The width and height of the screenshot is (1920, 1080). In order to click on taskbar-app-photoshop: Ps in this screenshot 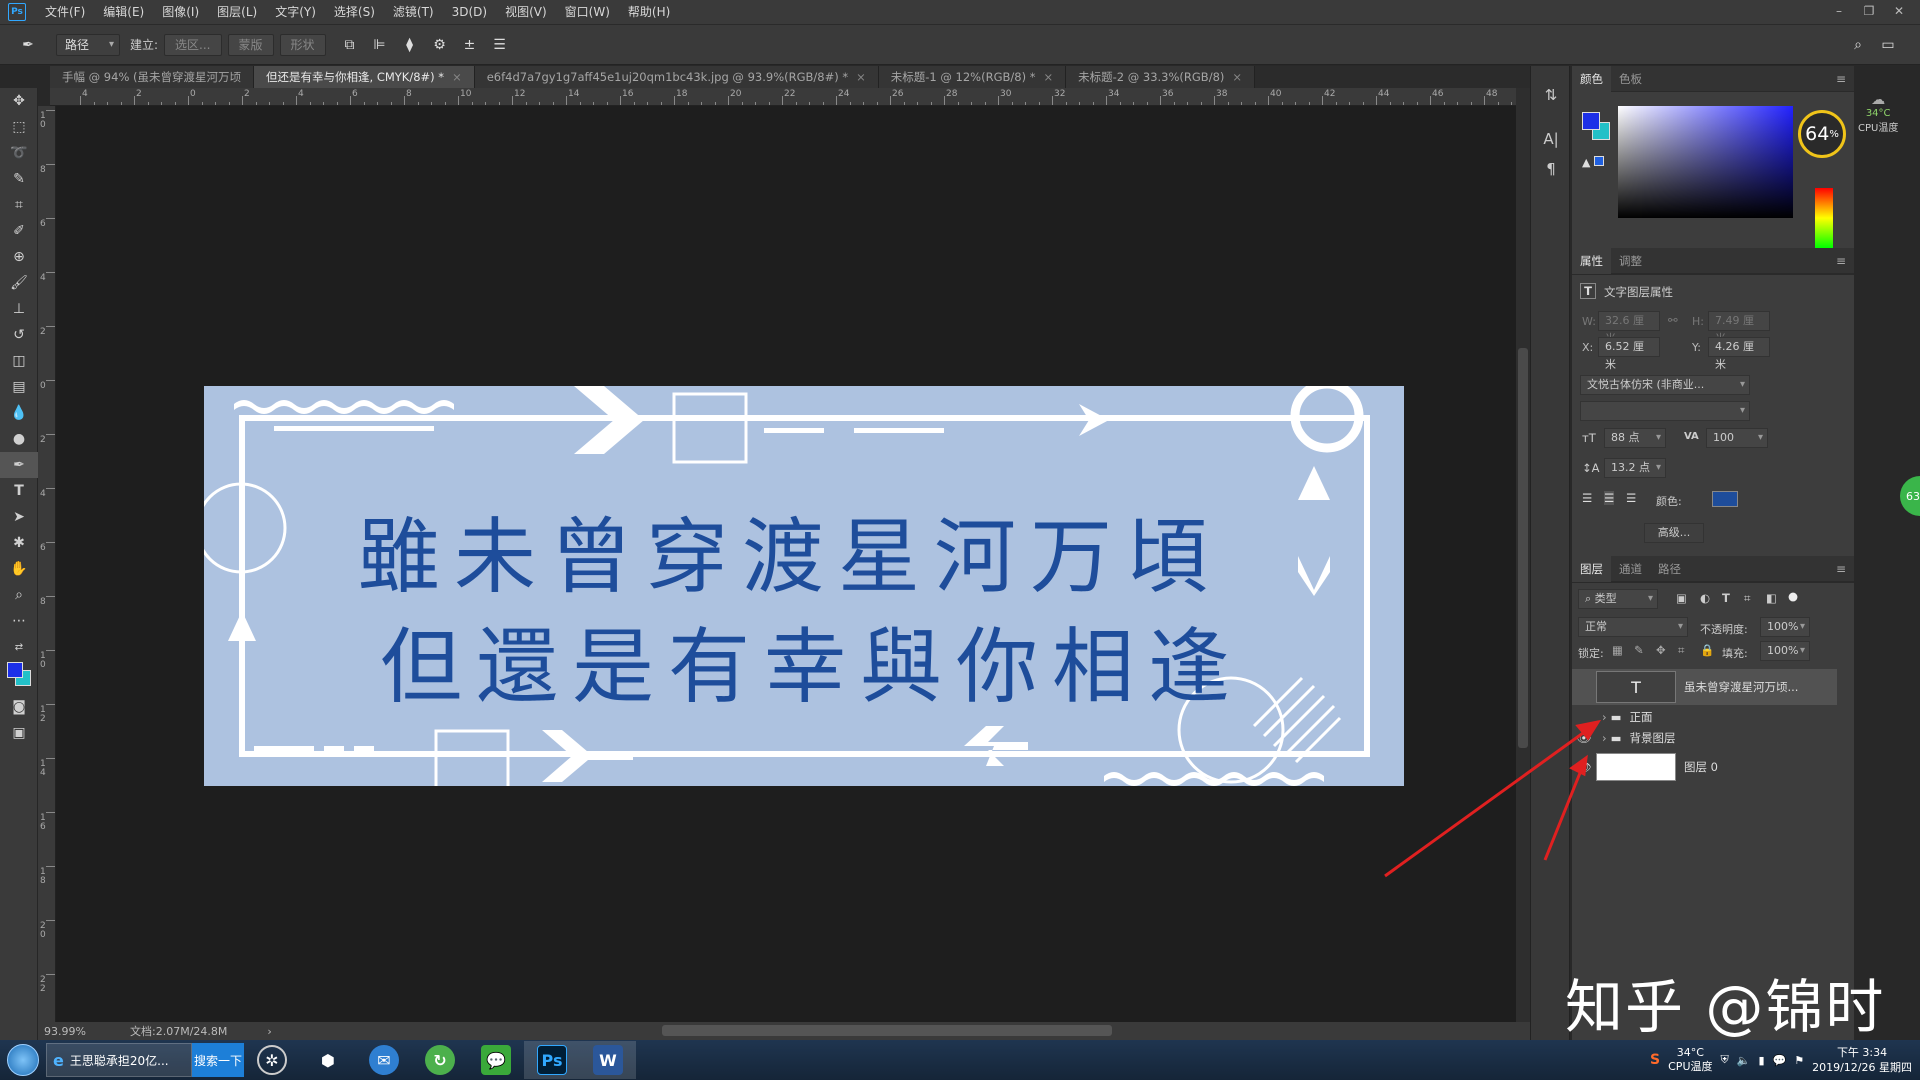, I will do `click(552, 1060)`.